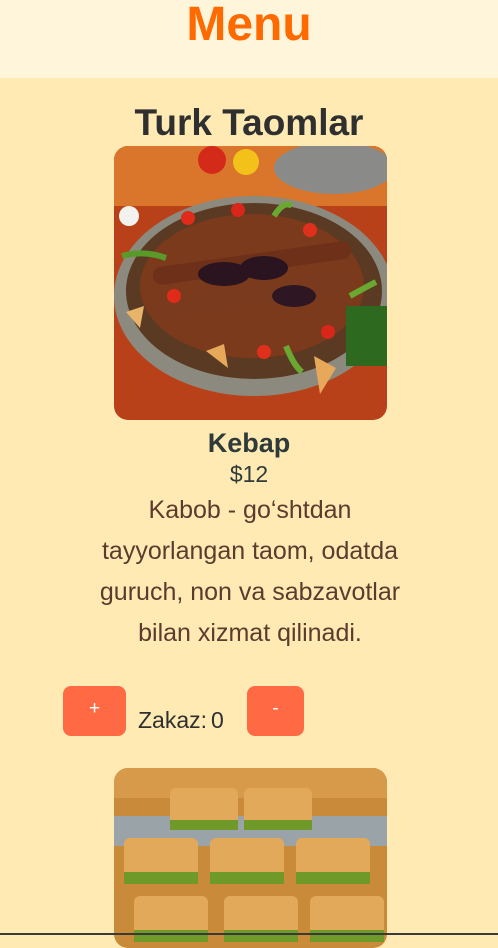 This screenshot has width=498, height=948. What do you see at coordinates (94, 711) in the screenshot?
I see `add-order-button: +` at bounding box center [94, 711].